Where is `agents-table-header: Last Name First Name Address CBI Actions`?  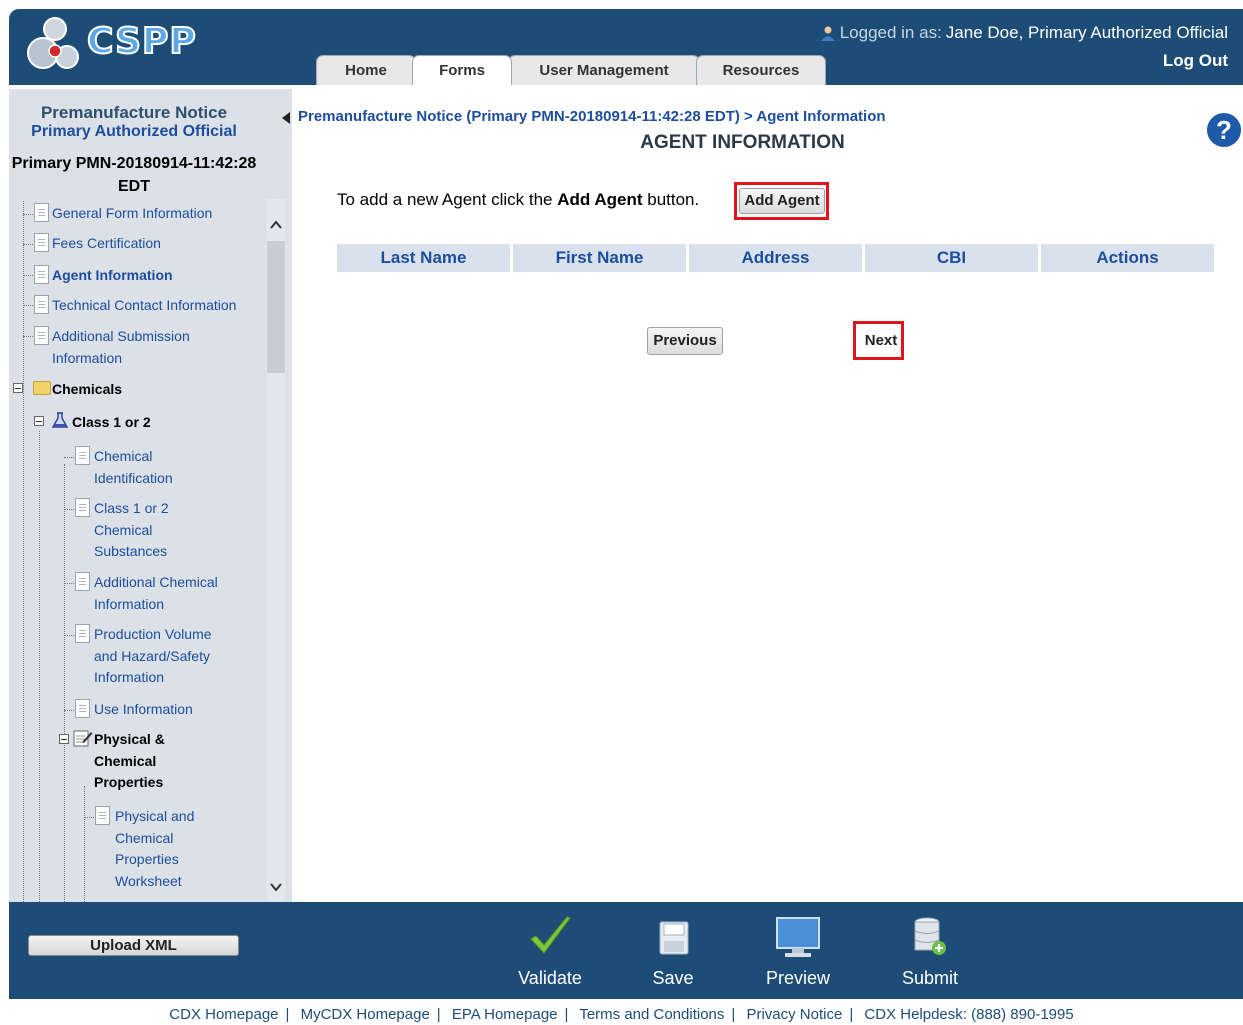 agents-table-header: Last Name First Name Address CBI Actions is located at coordinates (775, 258).